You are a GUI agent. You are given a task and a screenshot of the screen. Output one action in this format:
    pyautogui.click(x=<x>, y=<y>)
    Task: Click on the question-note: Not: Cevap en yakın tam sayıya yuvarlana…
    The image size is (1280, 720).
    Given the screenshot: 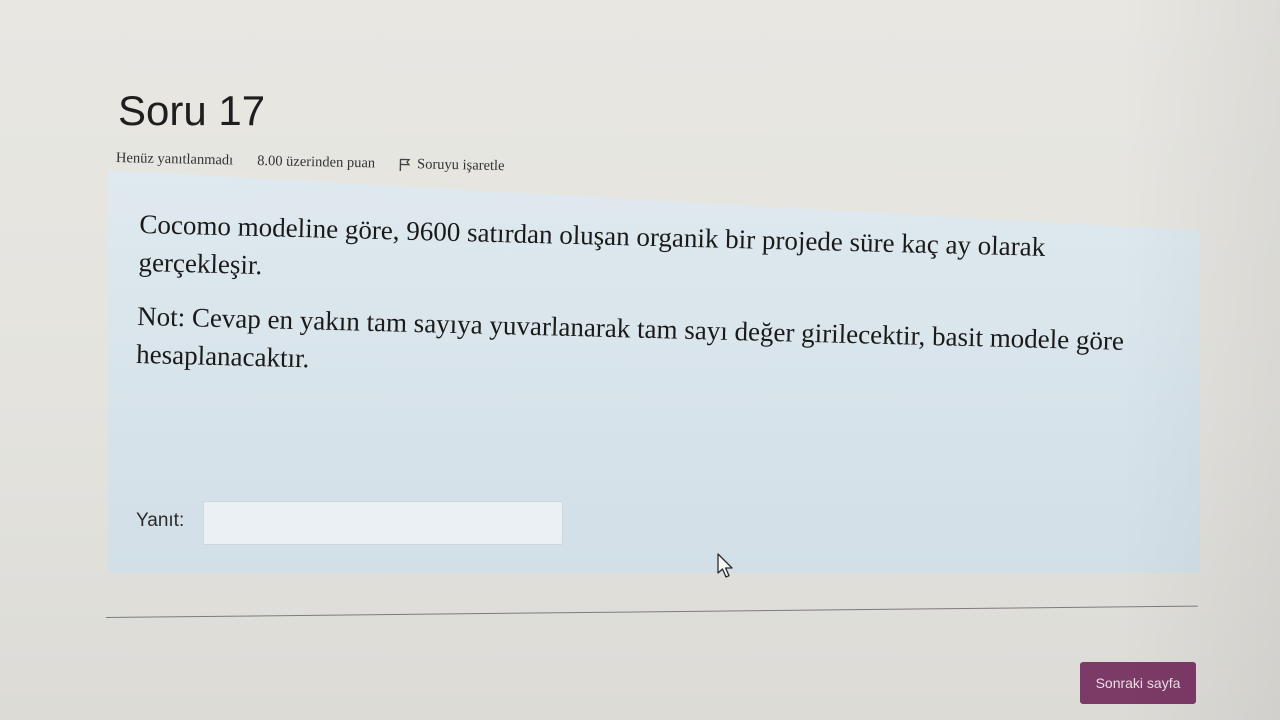 What is the action you would take?
    pyautogui.click(x=630, y=337)
    